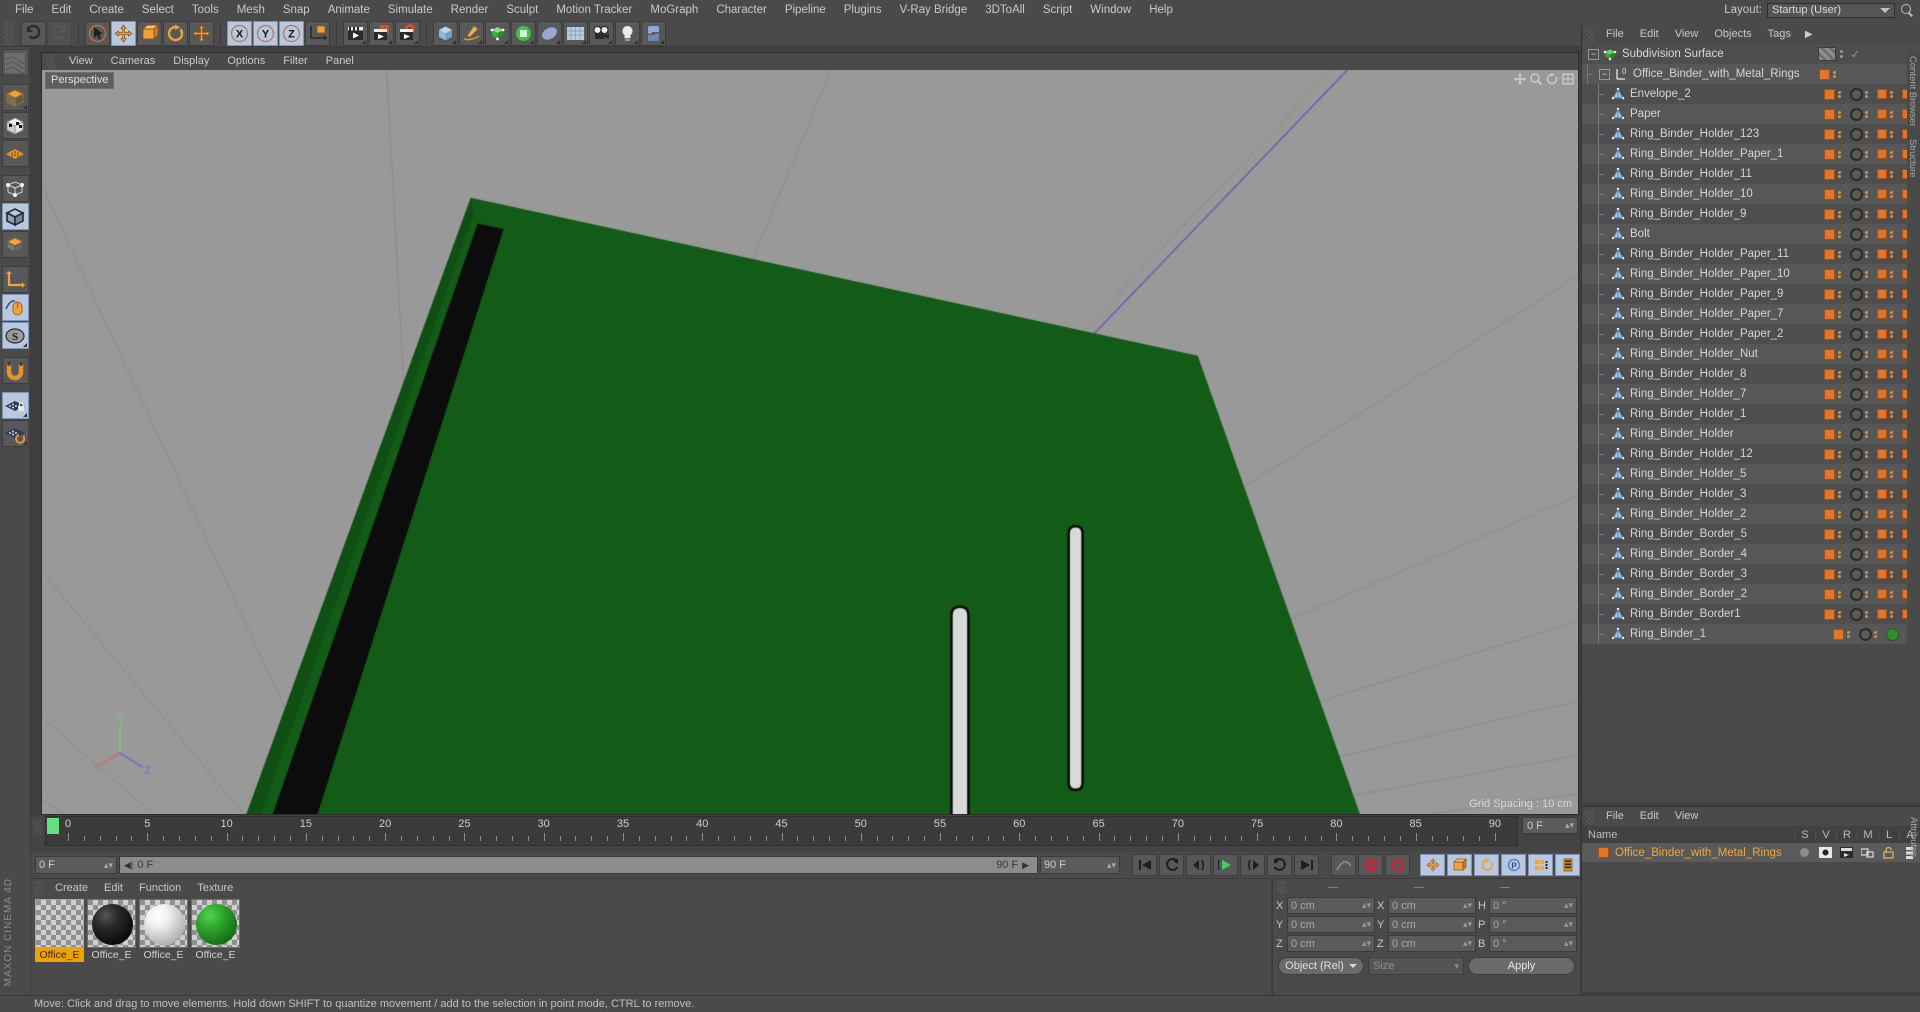 The height and width of the screenshot is (1012, 1920). Describe the element at coordinates (1751, 354) in the screenshot. I see `object-row: Ring_Binder_Holder_Nut` at that location.